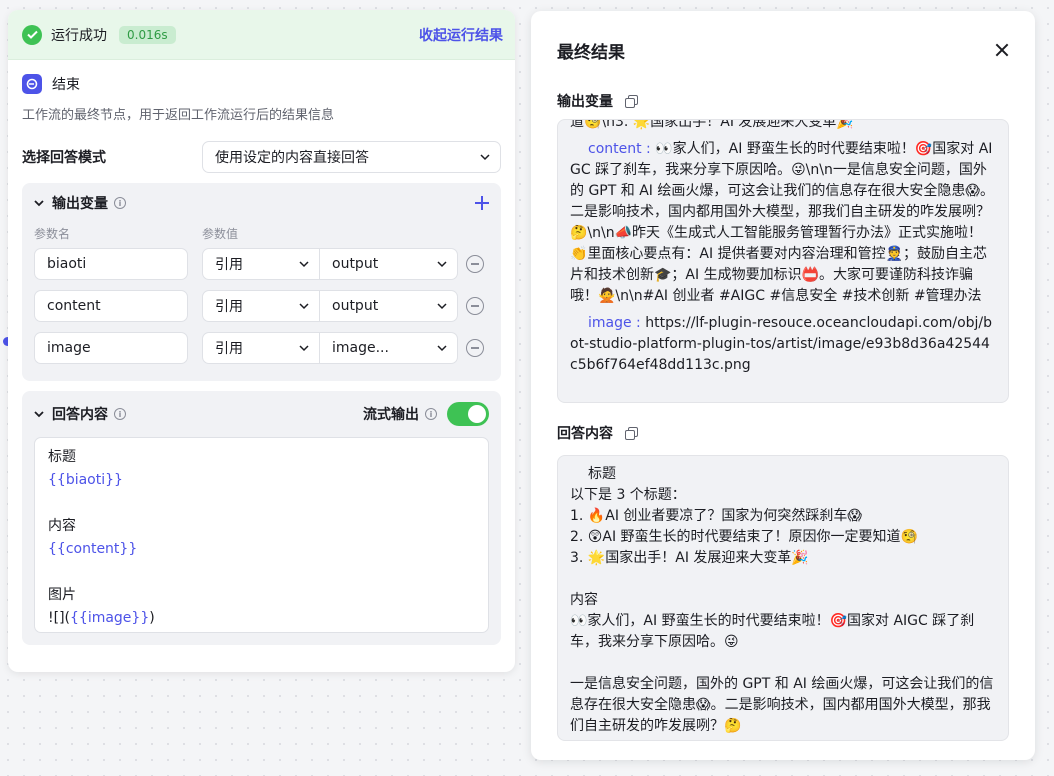  What do you see at coordinates (111, 348) in the screenshot?
I see `variable-name-input: image` at bounding box center [111, 348].